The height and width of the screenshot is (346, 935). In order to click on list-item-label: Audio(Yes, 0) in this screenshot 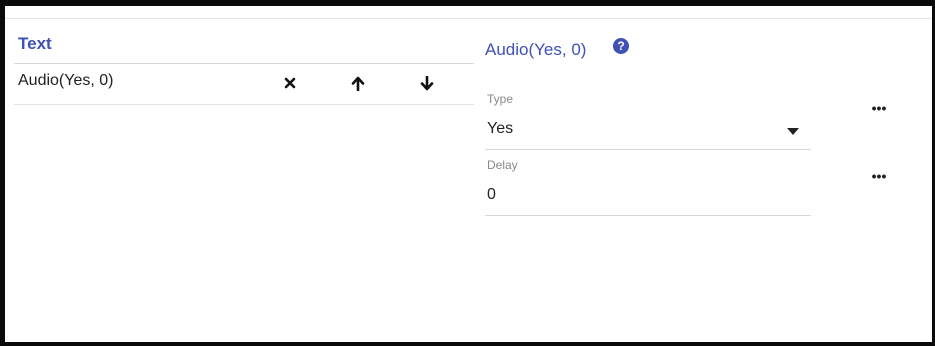, I will do `click(66, 80)`.